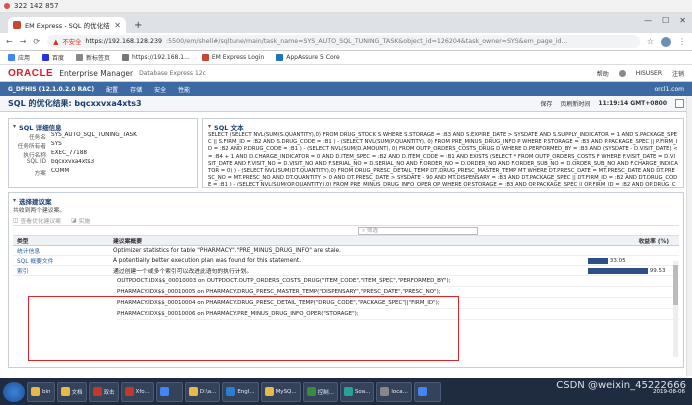 The height and width of the screenshot is (405, 692). What do you see at coordinates (689, 236) in the screenshot?
I see `page-scrollbar` at bounding box center [689, 236].